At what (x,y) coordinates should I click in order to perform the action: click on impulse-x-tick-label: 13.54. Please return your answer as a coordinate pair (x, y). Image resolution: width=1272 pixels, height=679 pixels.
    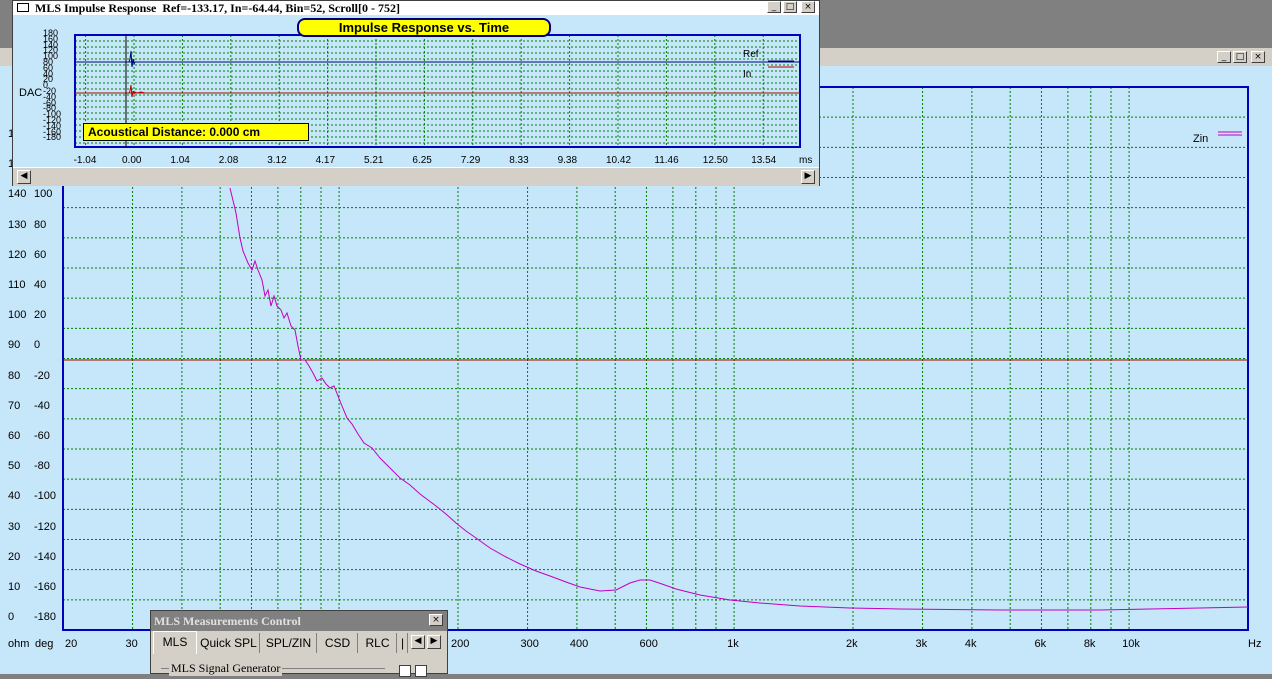
    Looking at the image, I should click on (764, 160).